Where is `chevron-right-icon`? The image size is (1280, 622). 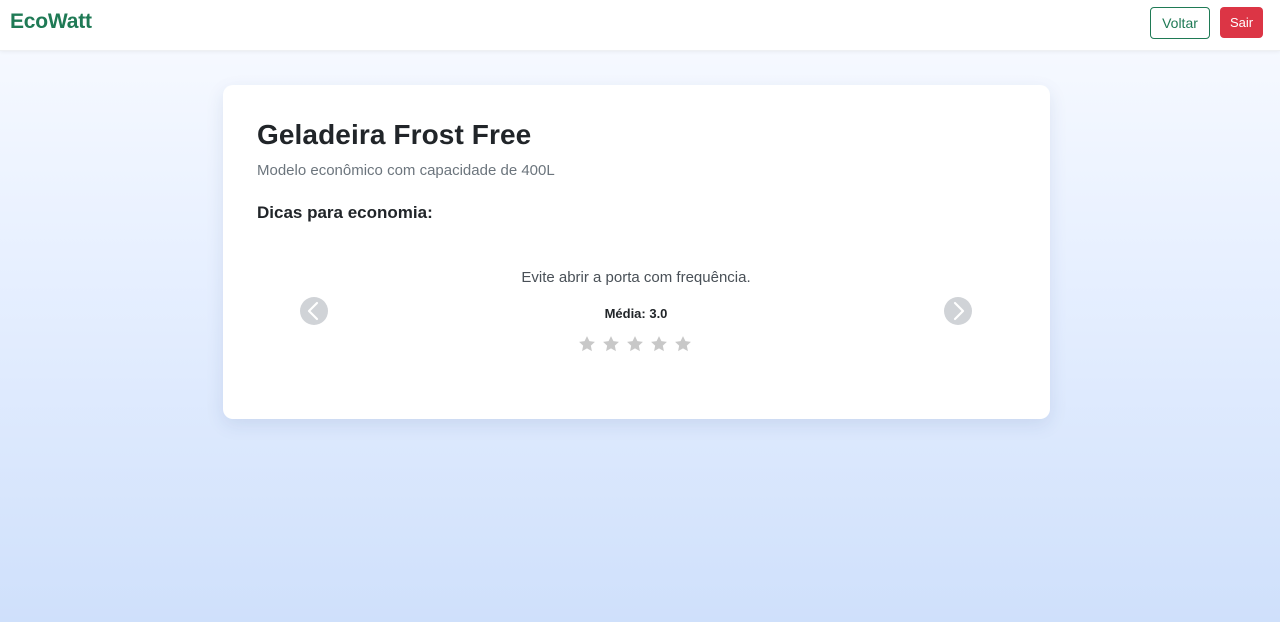
chevron-right-icon is located at coordinates (959, 311).